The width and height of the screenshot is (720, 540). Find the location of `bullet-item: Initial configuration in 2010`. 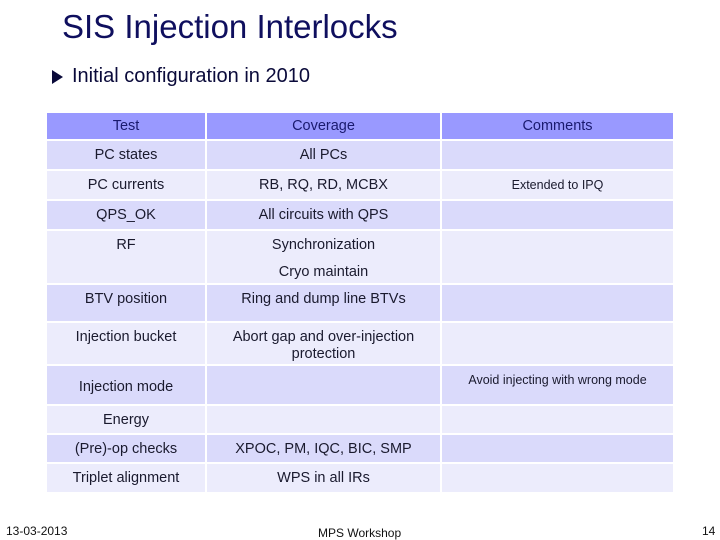

bullet-item: Initial configuration in 2010 is located at coordinates (181, 76).